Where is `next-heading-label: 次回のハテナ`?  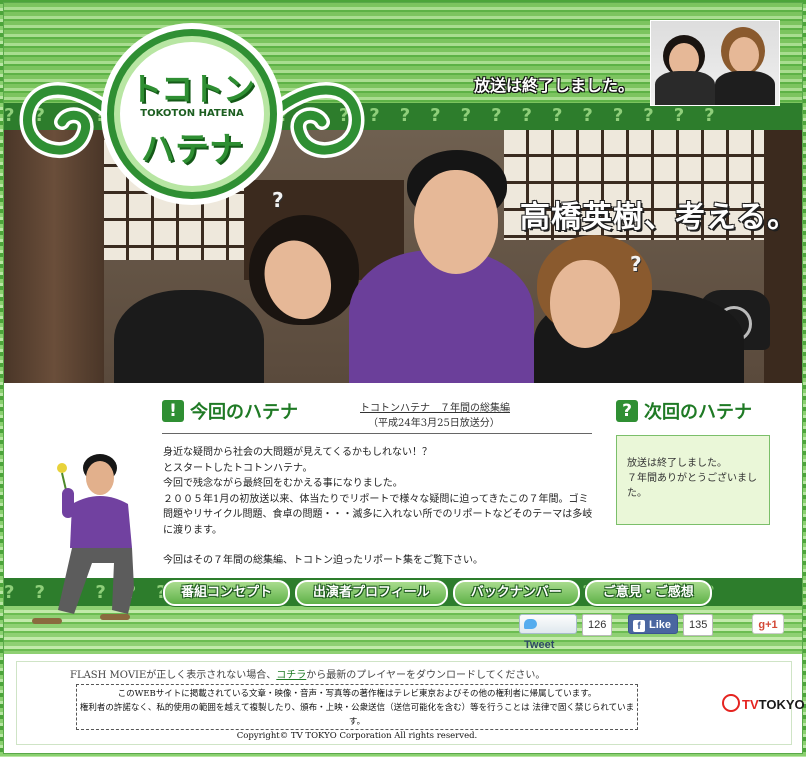
next-heading-label: 次回のハテナ is located at coordinates (698, 412).